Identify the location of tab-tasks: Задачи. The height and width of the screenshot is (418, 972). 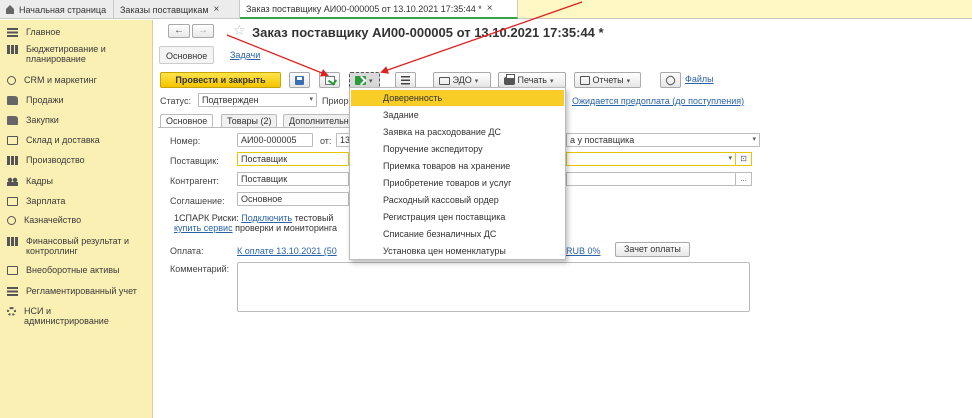
(245, 55).